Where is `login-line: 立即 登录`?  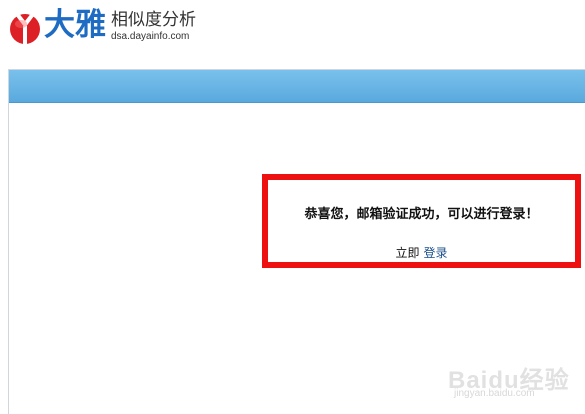 login-line: 立即 登录 is located at coordinates (421, 253).